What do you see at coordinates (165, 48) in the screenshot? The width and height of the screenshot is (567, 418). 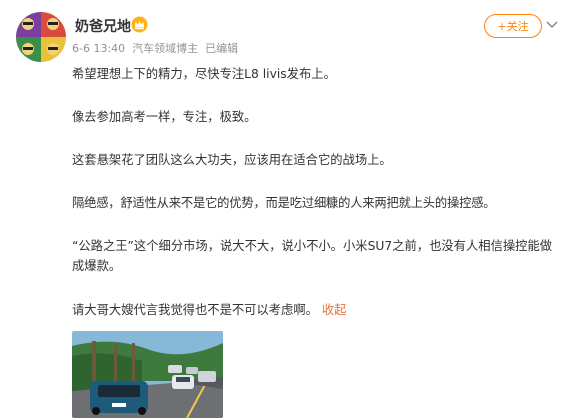 I see `post-source: 汽车领域博主` at bounding box center [165, 48].